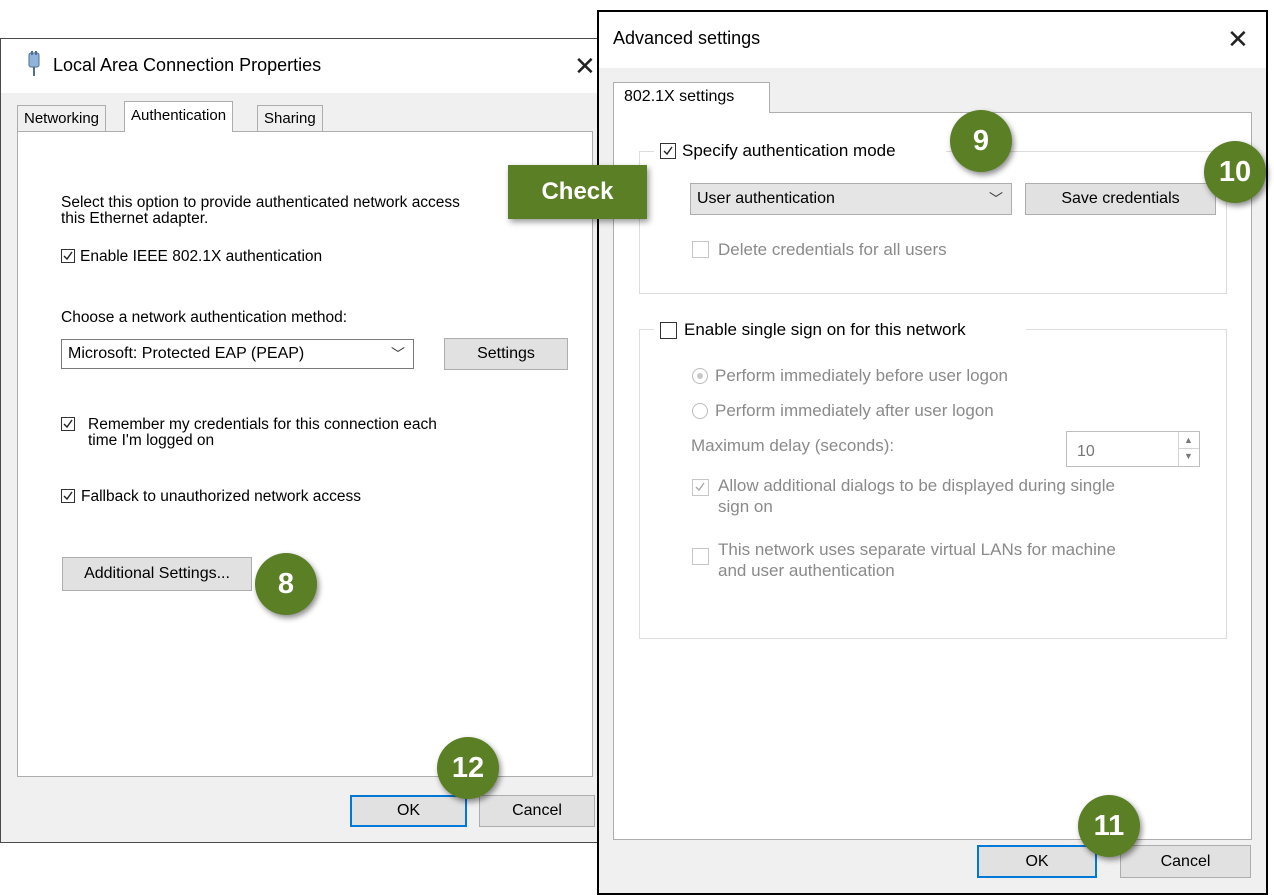  What do you see at coordinates (825, 329) in the screenshot?
I see `sso-label: Enable single sign on for this network` at bounding box center [825, 329].